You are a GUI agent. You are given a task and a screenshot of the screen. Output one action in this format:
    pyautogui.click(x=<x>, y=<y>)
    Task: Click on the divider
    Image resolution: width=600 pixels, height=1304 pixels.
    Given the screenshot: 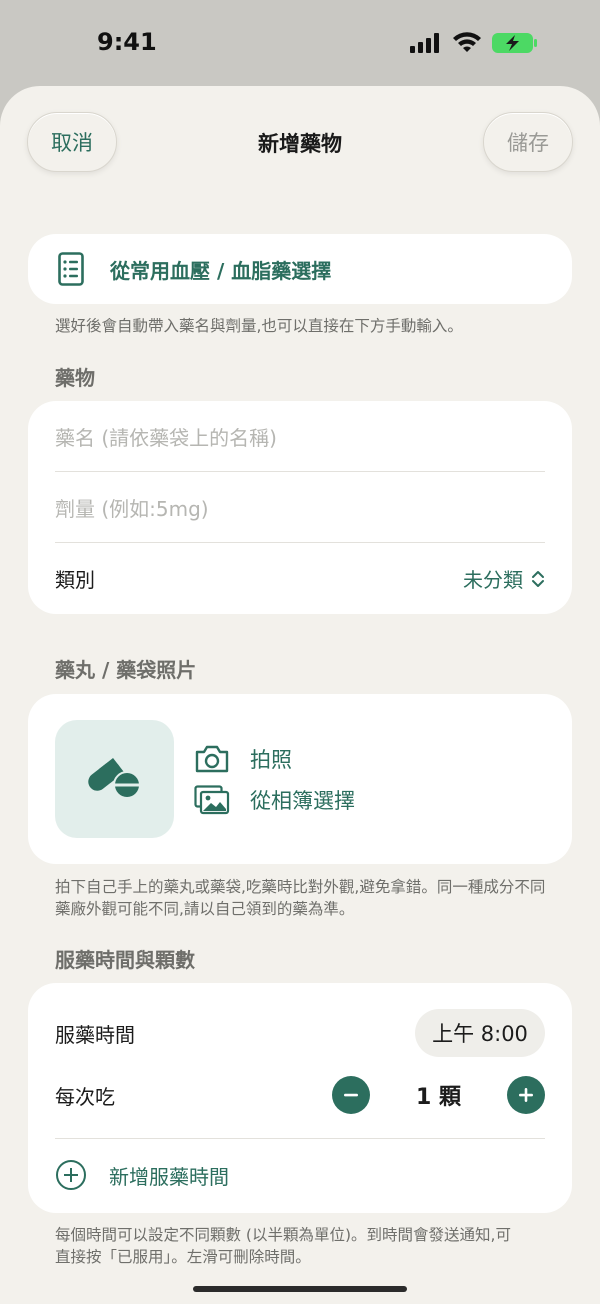 What is the action you would take?
    pyautogui.click(x=300, y=1138)
    